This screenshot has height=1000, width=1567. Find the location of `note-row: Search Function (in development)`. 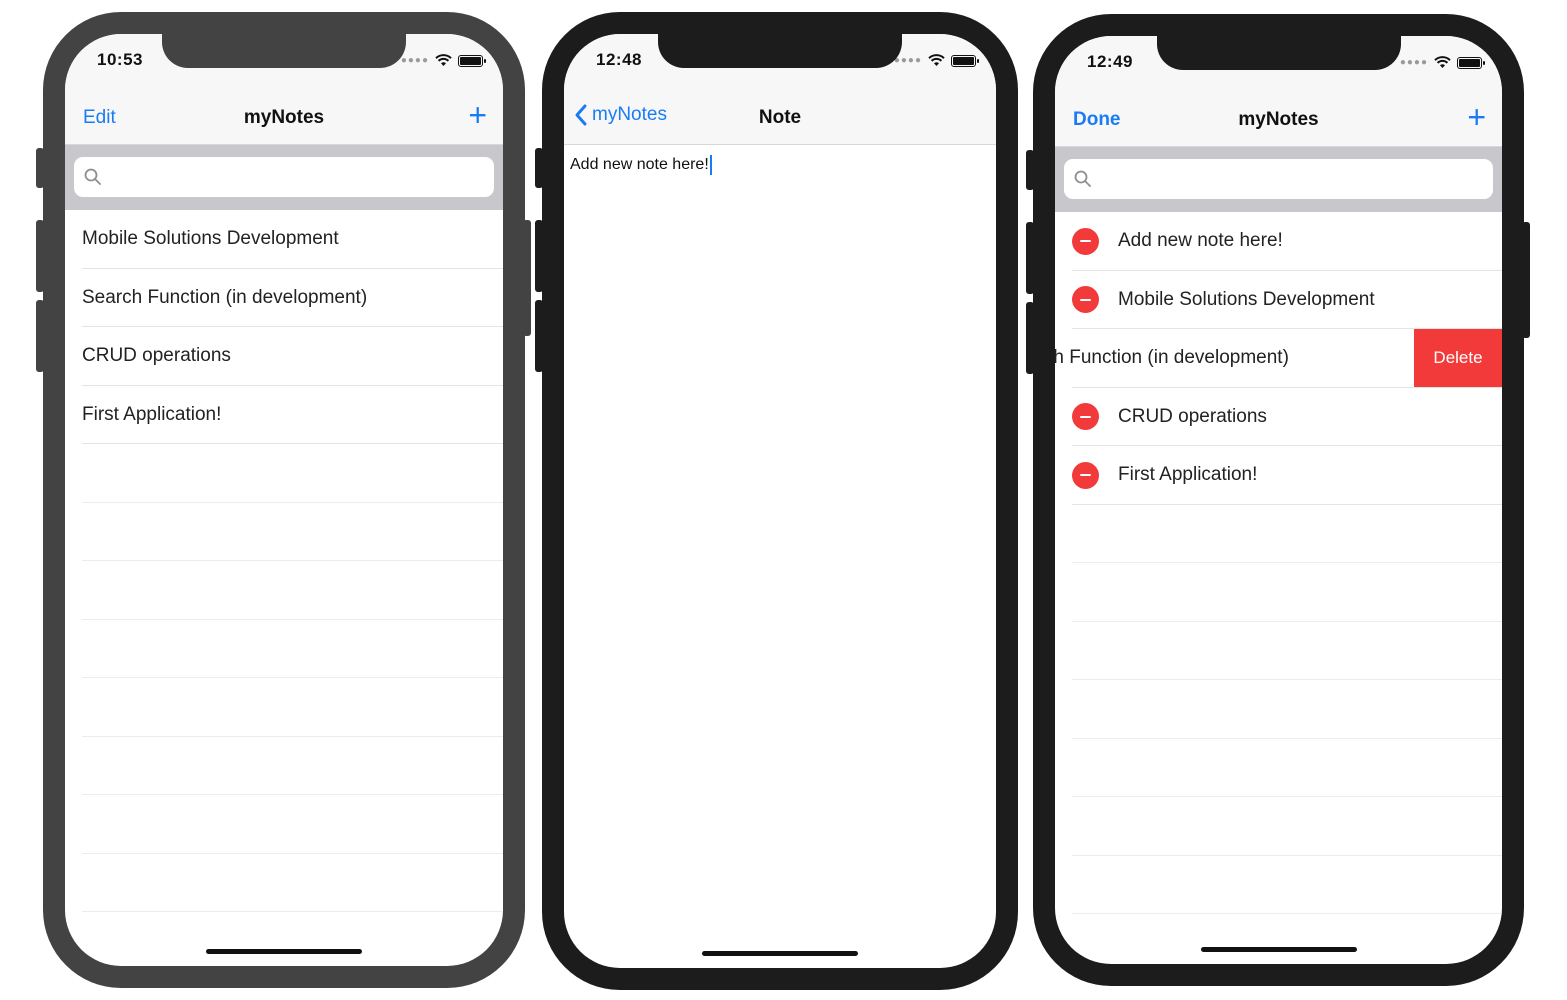

note-row: Search Function (in development) is located at coordinates (284, 298).